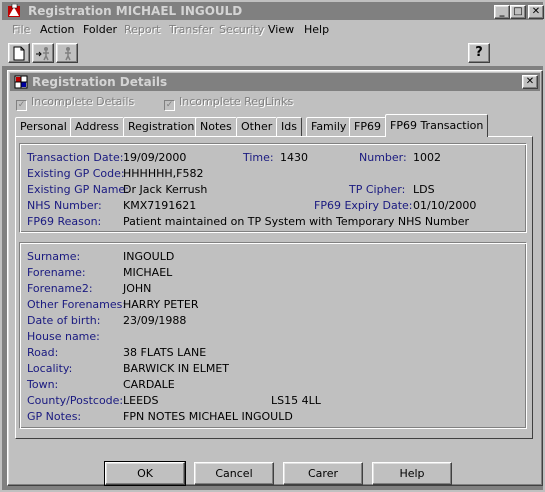  Describe the element at coordinates (208, 416) in the screenshot. I see `gp-notes-value: FPN NOTES MICHAEL INGOULD` at that location.